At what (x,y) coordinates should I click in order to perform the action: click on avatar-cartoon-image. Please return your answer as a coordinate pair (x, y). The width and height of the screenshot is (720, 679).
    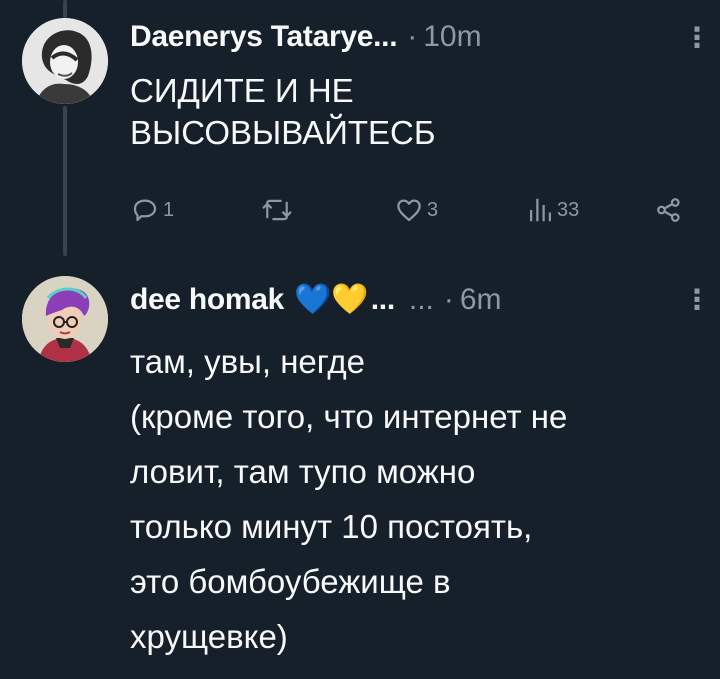
    Looking at the image, I should click on (65, 319).